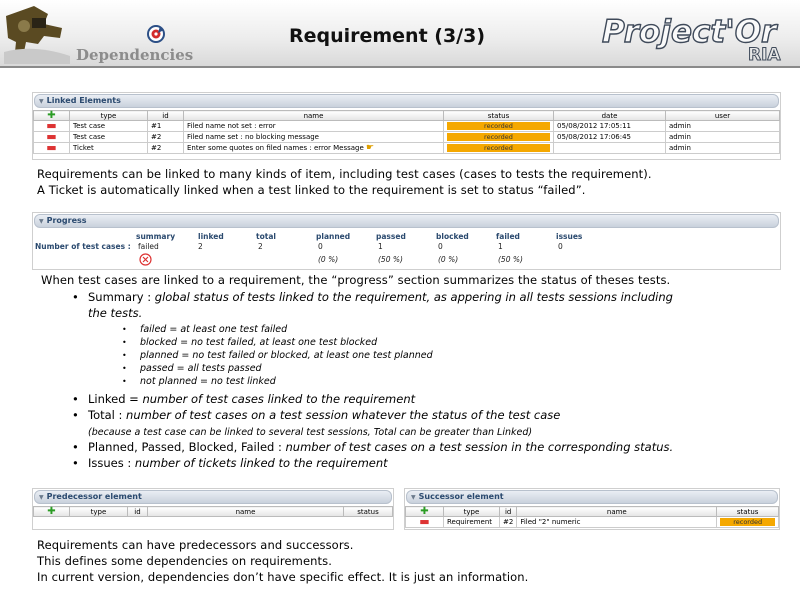  What do you see at coordinates (213, 497) in the screenshot?
I see `predecessor-header: ▼ Predecessor element` at bounding box center [213, 497].